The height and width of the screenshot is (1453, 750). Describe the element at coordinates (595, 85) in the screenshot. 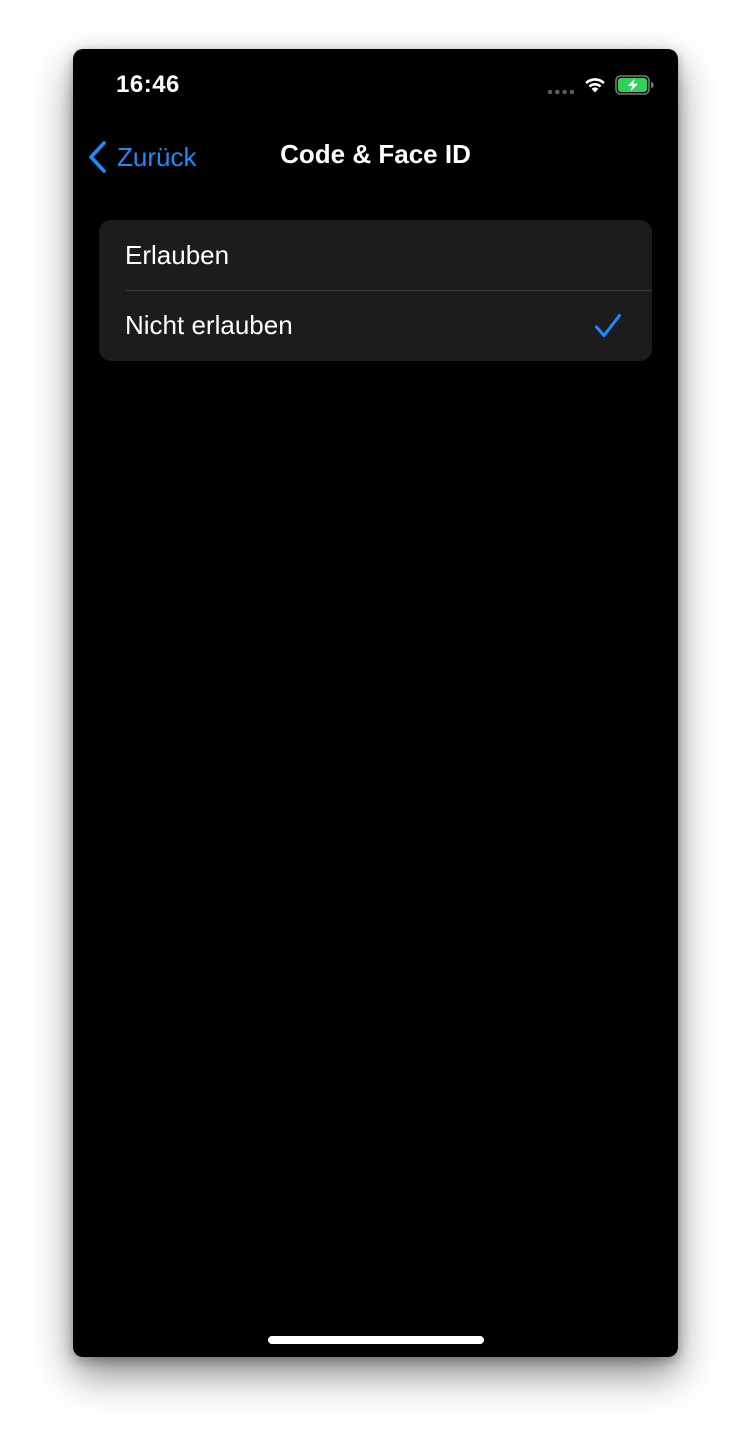

I see `wifi-icon` at that location.